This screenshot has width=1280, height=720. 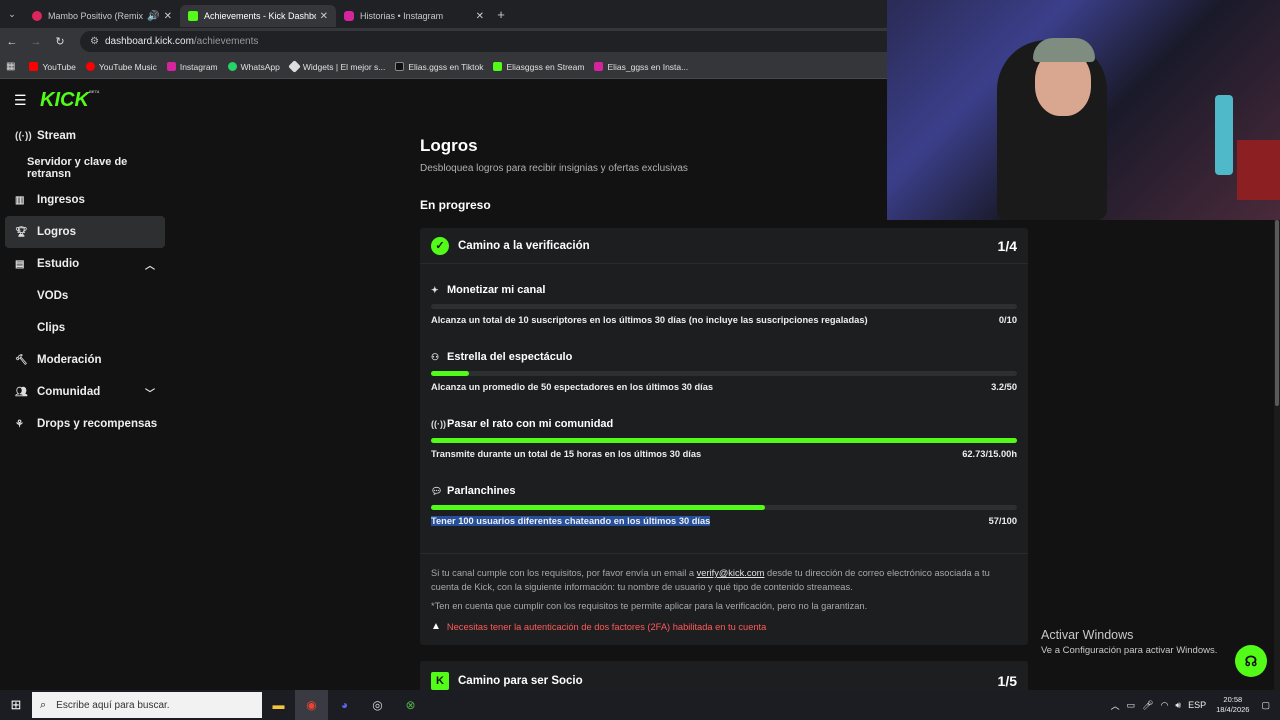 What do you see at coordinates (121, 67) in the screenshot?
I see `bookmark-youtube-music: YouTube Music` at bounding box center [121, 67].